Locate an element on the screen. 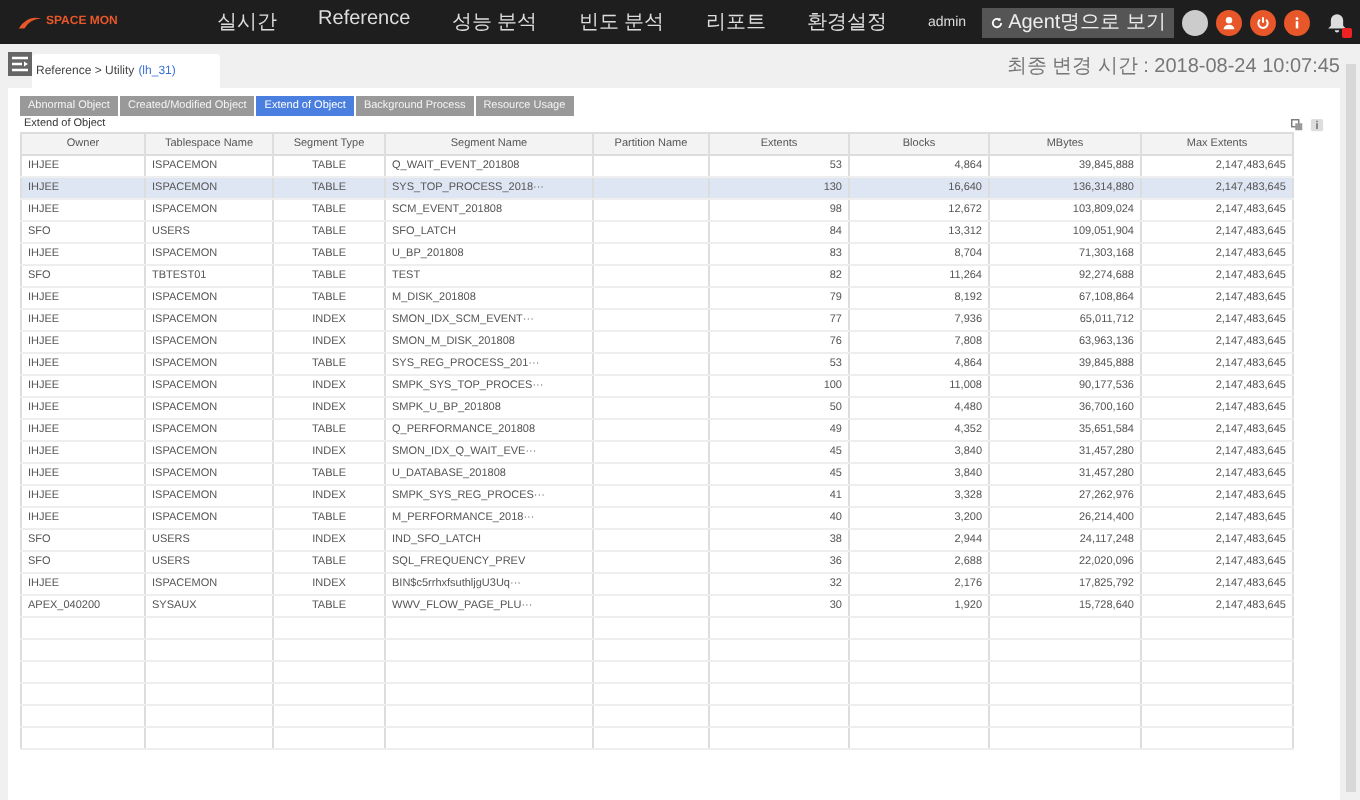 Image resolution: width=1360 pixels, height=800 pixels. power-button is located at coordinates (1263, 22).